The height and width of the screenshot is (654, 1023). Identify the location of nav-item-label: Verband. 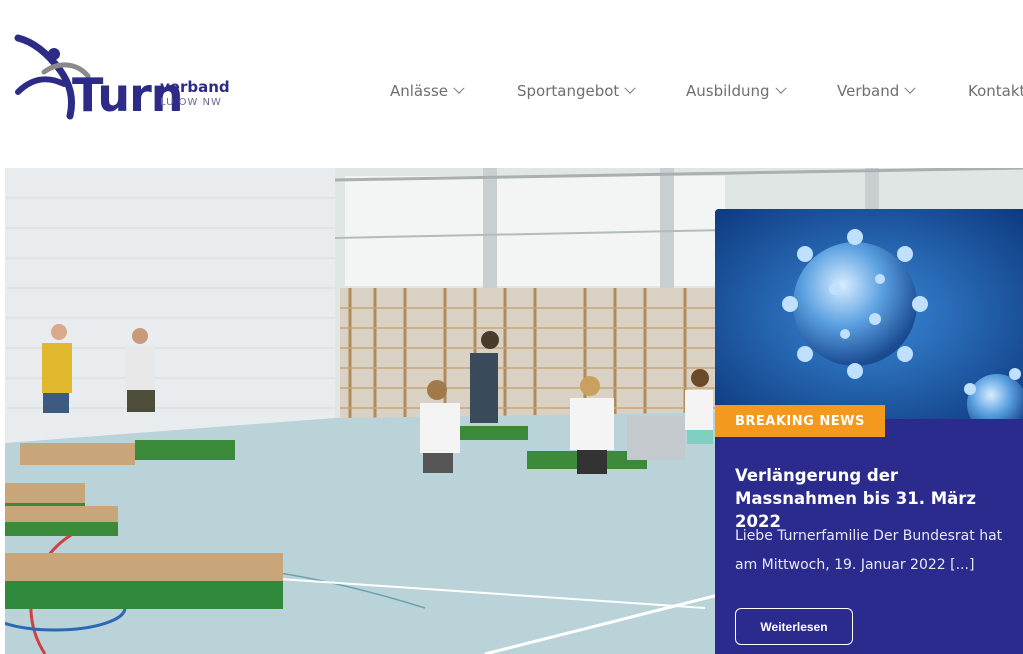
(868, 91).